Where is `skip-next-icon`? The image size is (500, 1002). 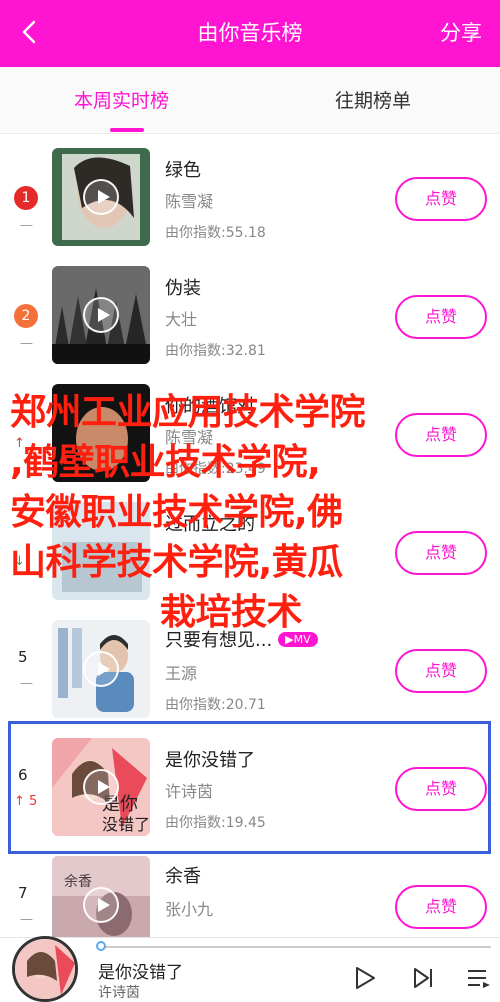
skip-next-icon is located at coordinates (423, 978).